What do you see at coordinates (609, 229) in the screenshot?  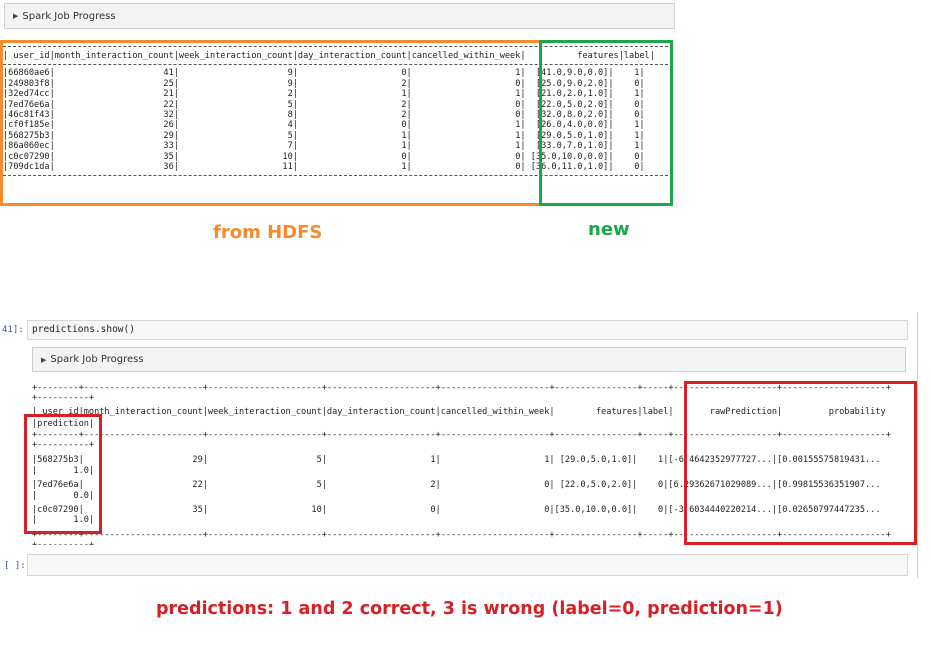 I see `new-label: new` at bounding box center [609, 229].